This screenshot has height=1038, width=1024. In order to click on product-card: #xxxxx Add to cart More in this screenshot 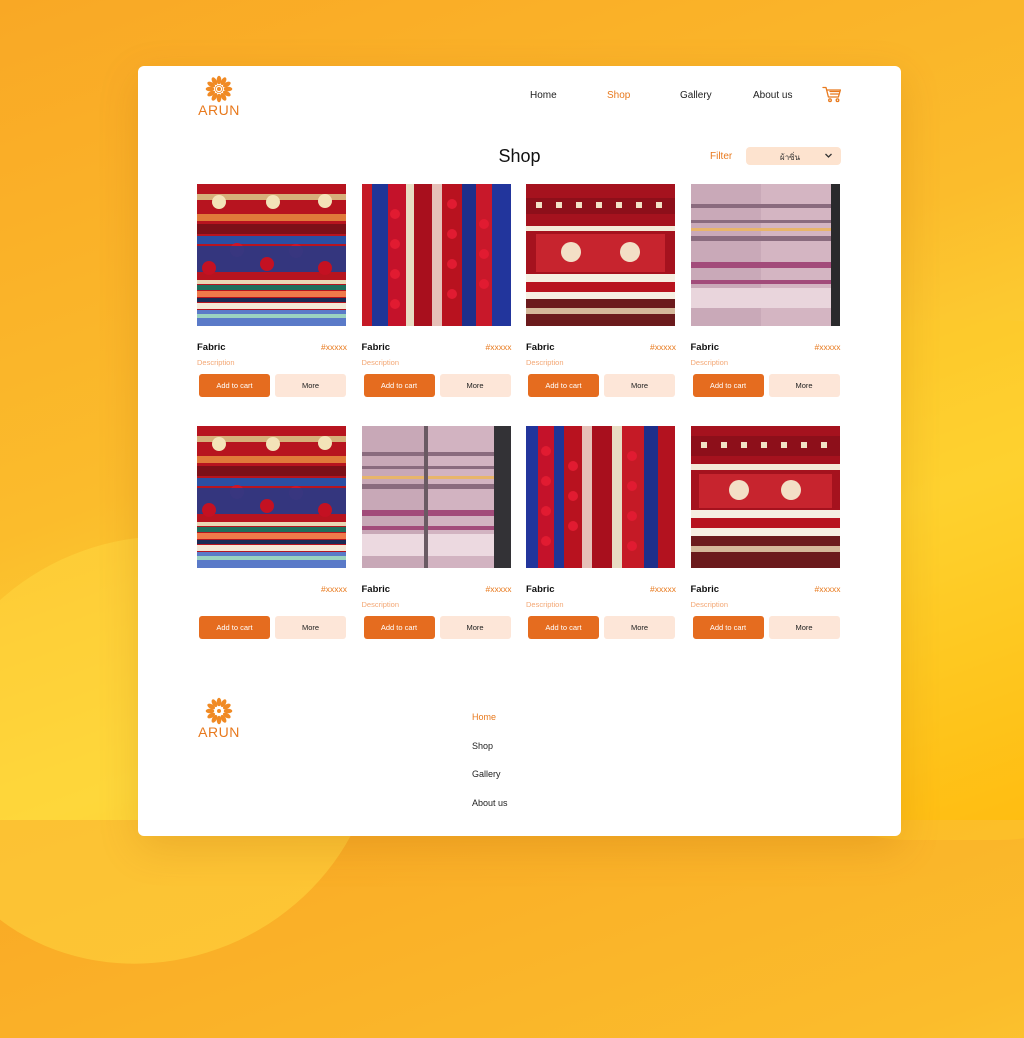, I will do `click(273, 536)`.